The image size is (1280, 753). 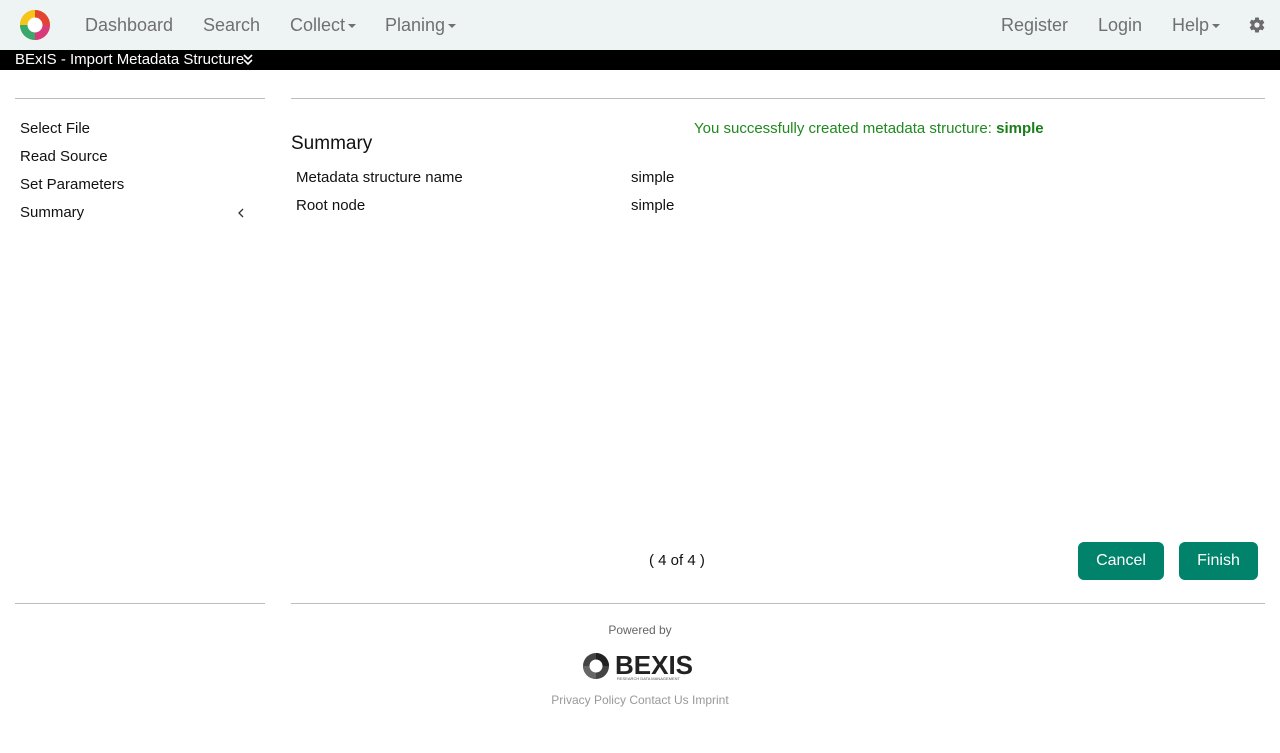 I want to click on footer-links: Privacy Policy Contact Us Imprint, so click(x=640, y=700).